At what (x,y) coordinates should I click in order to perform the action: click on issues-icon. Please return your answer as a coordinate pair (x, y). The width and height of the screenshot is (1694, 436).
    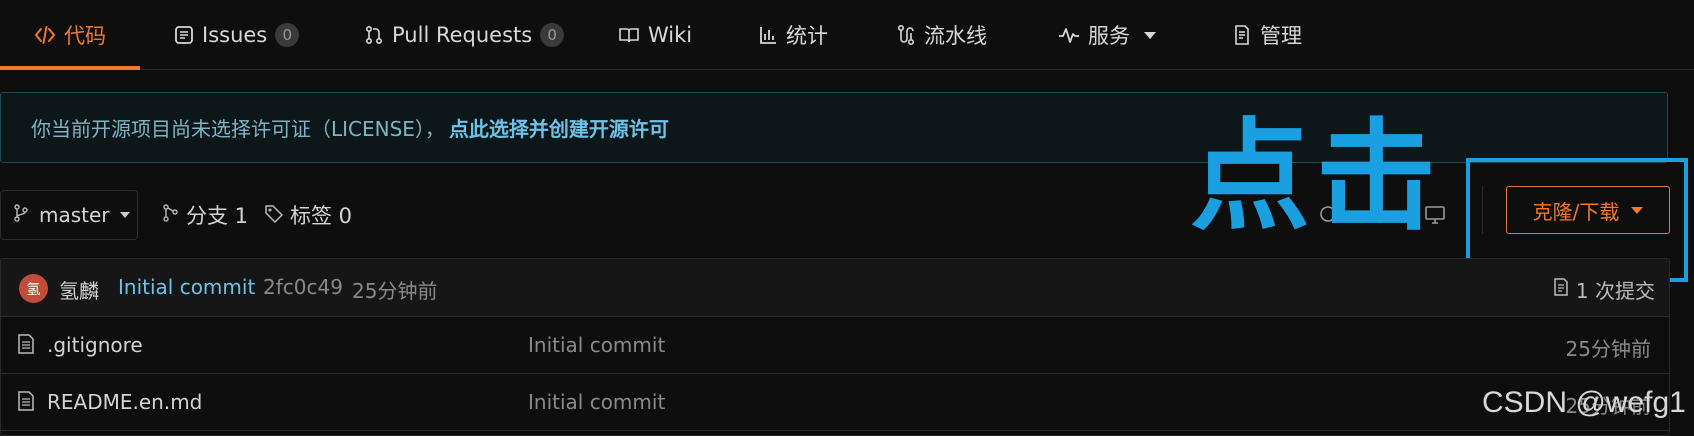
    Looking at the image, I should click on (184, 35).